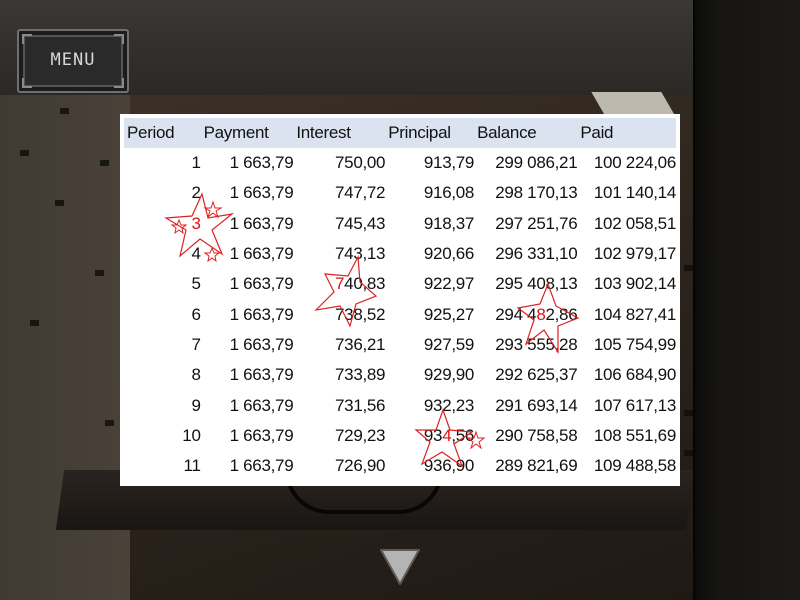 This screenshot has height=600, width=800. I want to click on cell-paid: 102 058,51, so click(634, 223).